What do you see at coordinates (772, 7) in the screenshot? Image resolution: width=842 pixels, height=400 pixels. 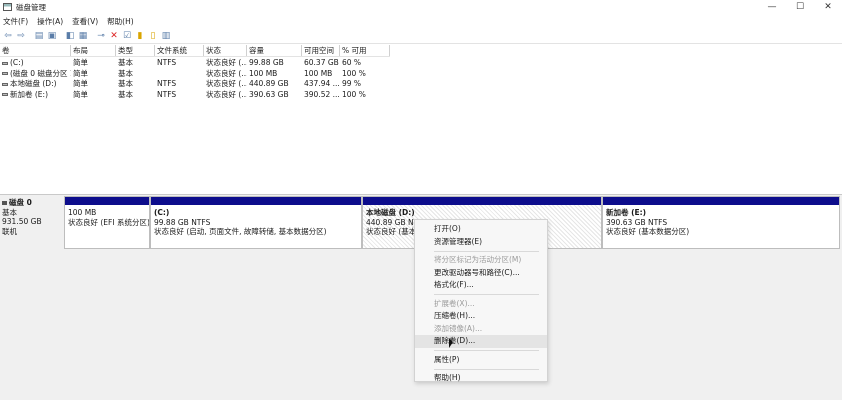 I see `minimize-button: —` at bounding box center [772, 7].